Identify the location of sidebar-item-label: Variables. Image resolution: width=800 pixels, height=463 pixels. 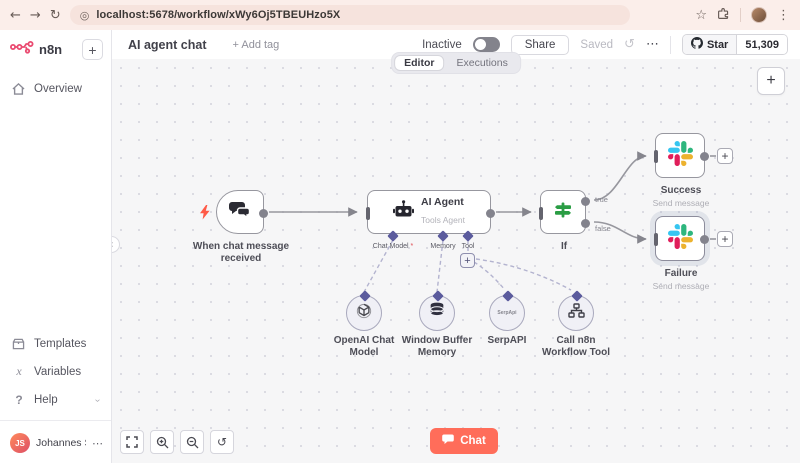
(58, 371).